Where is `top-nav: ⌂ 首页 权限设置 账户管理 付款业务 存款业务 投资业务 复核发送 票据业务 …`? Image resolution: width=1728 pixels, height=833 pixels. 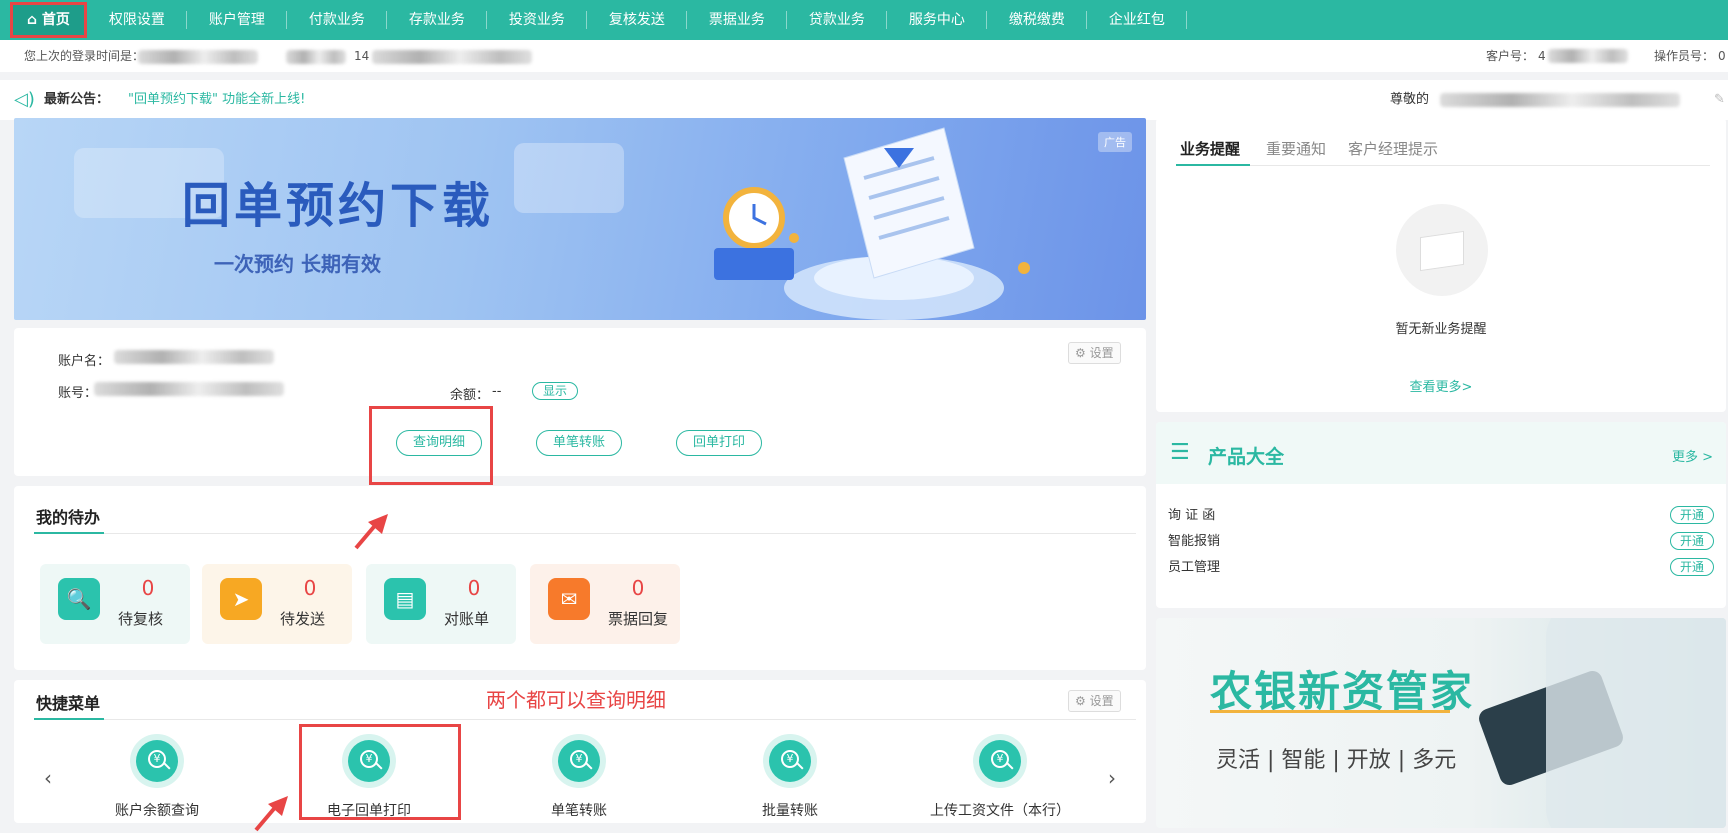 top-nav: ⌂ 首页 权限设置 账户管理 付款业务 存款业务 投资业务 复核发送 票据业务 … is located at coordinates (864, 20).